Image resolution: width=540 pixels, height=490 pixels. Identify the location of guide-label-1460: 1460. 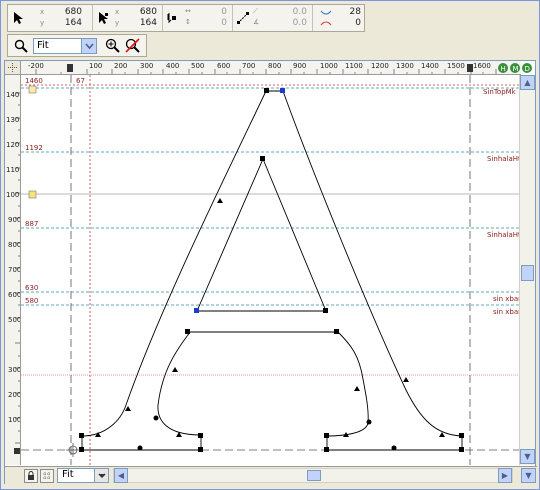
(34, 81).